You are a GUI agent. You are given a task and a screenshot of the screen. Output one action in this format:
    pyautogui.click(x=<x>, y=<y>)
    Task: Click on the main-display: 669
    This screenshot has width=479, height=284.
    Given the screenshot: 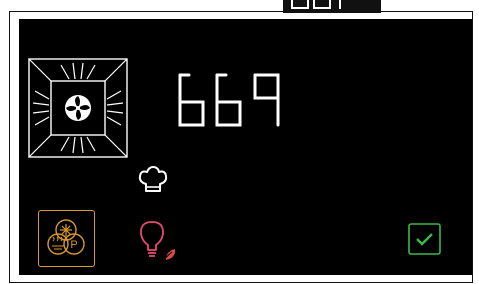 What is the action you would take?
    pyautogui.click(x=230, y=101)
    